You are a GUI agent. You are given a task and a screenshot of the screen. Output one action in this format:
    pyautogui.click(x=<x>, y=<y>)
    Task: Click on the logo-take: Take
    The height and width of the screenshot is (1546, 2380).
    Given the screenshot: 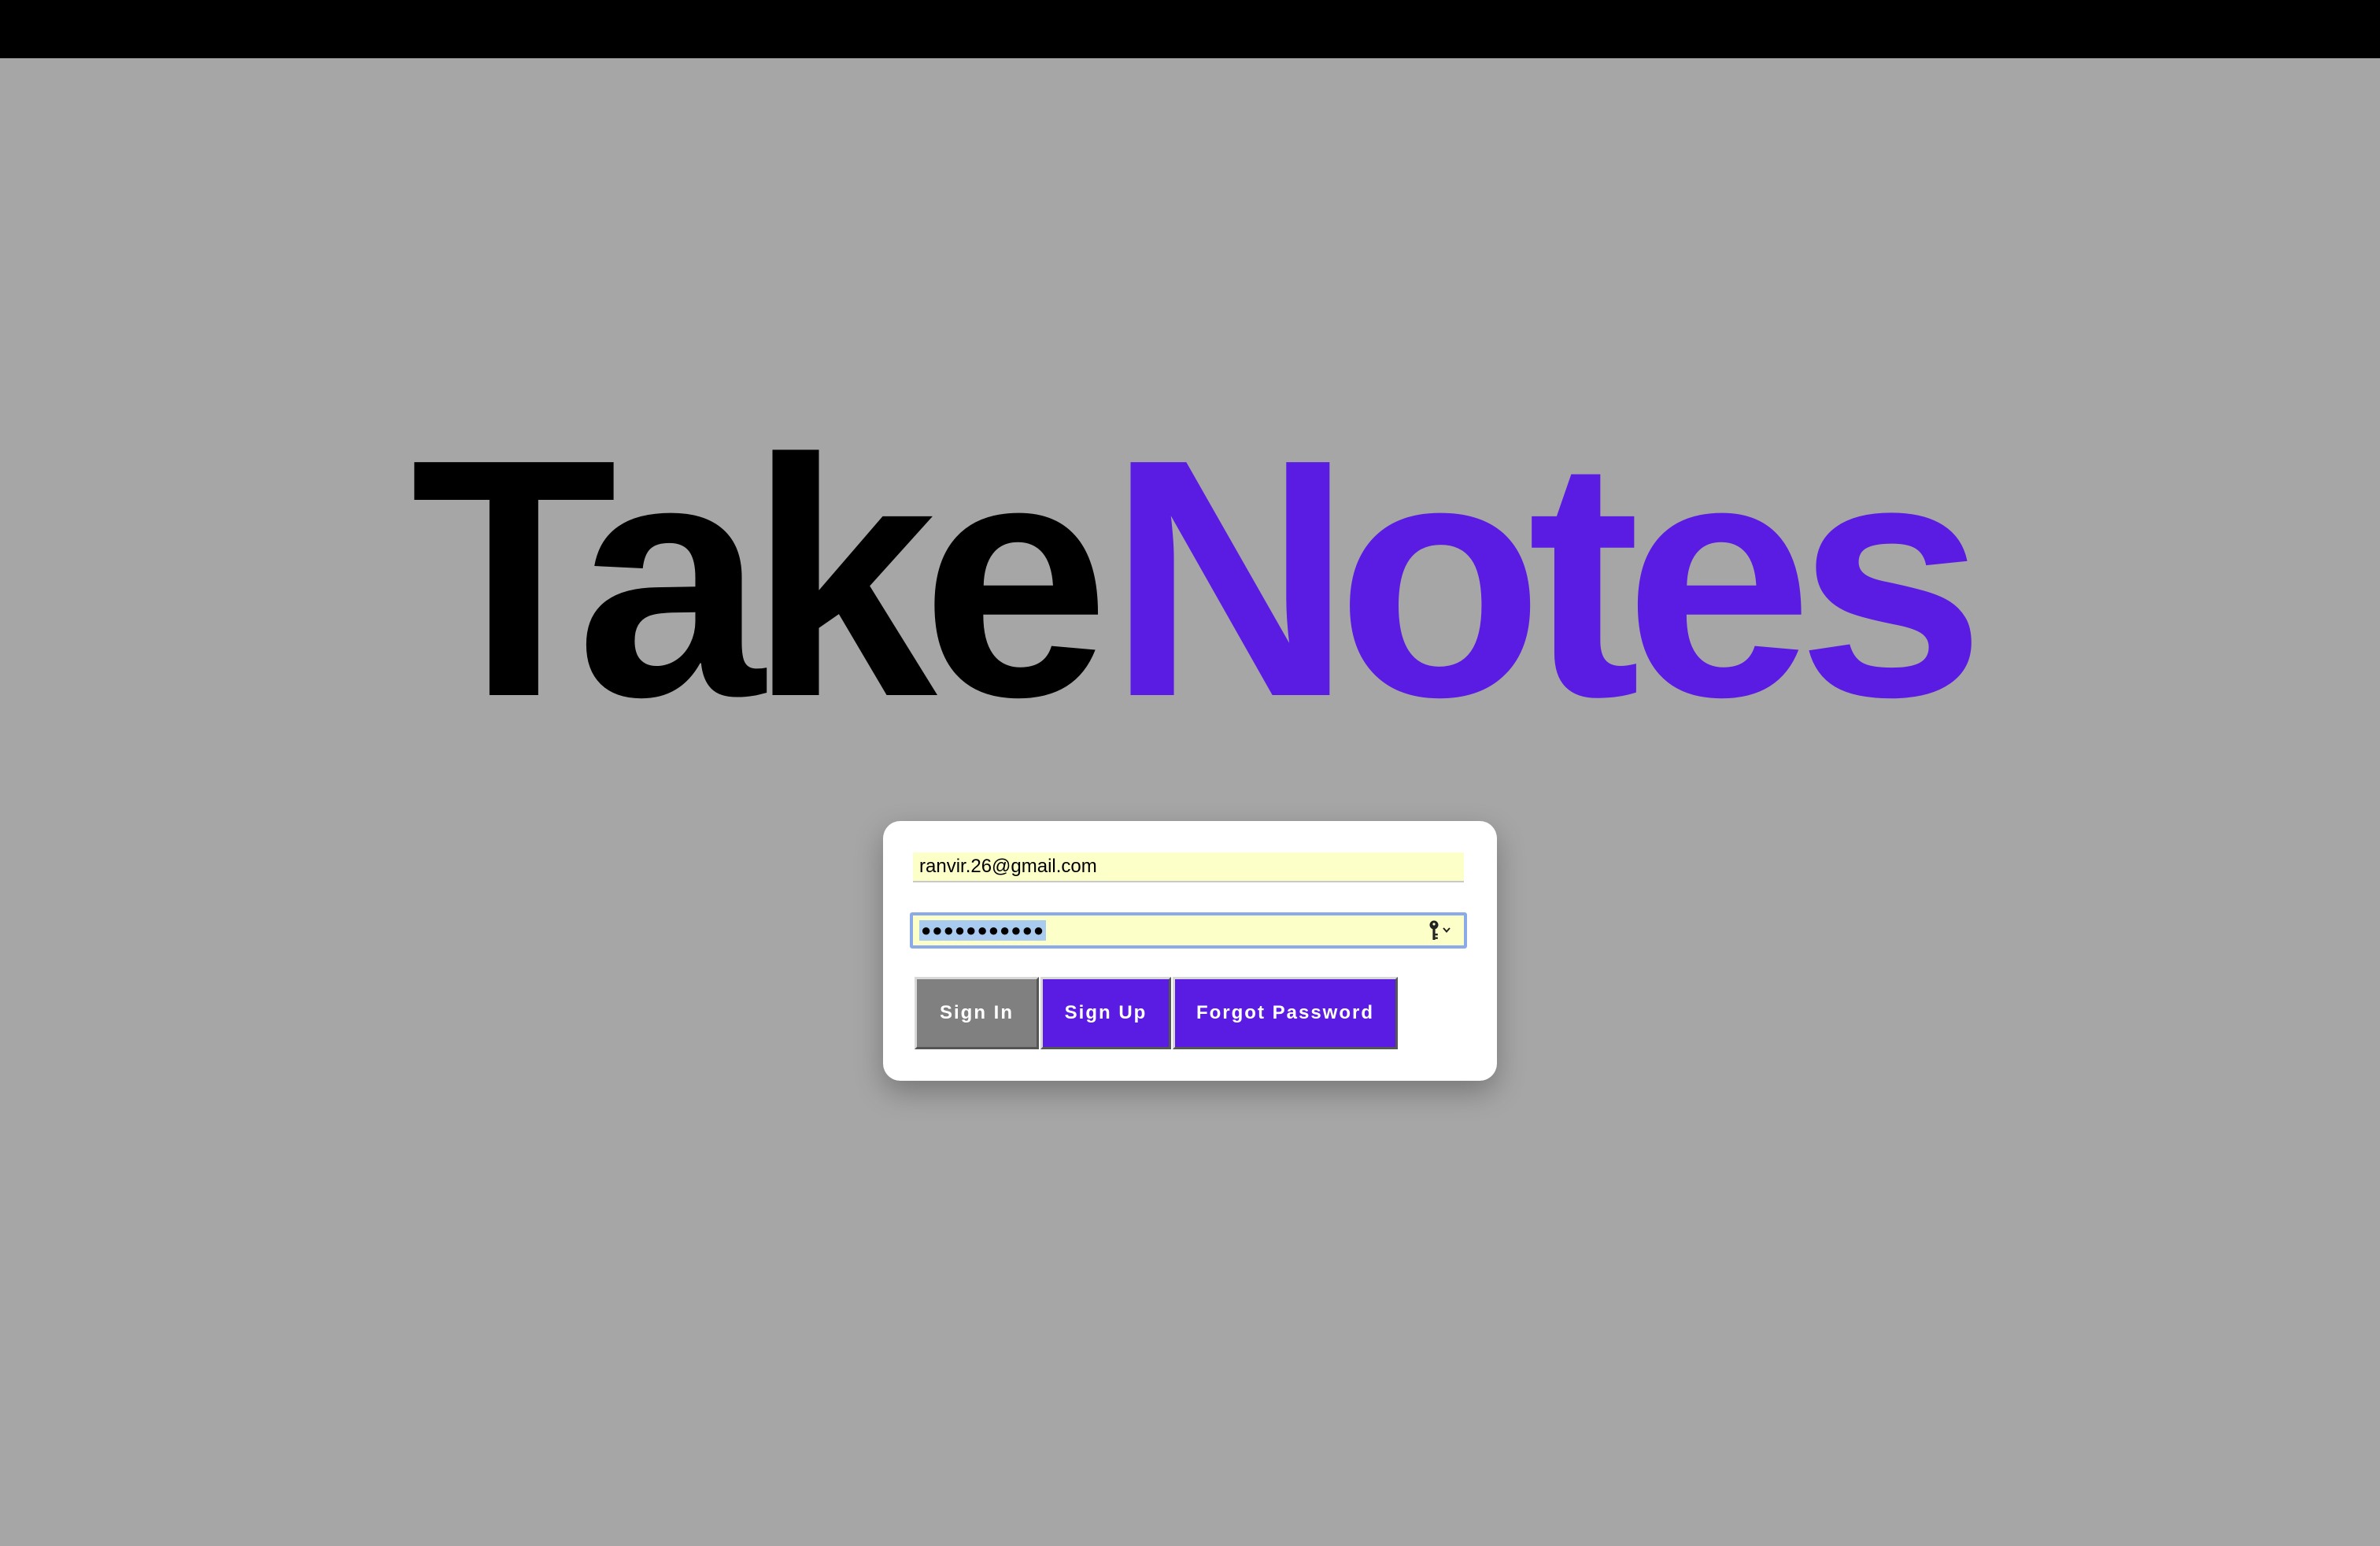 What is the action you would take?
    pyautogui.click(x=760, y=579)
    